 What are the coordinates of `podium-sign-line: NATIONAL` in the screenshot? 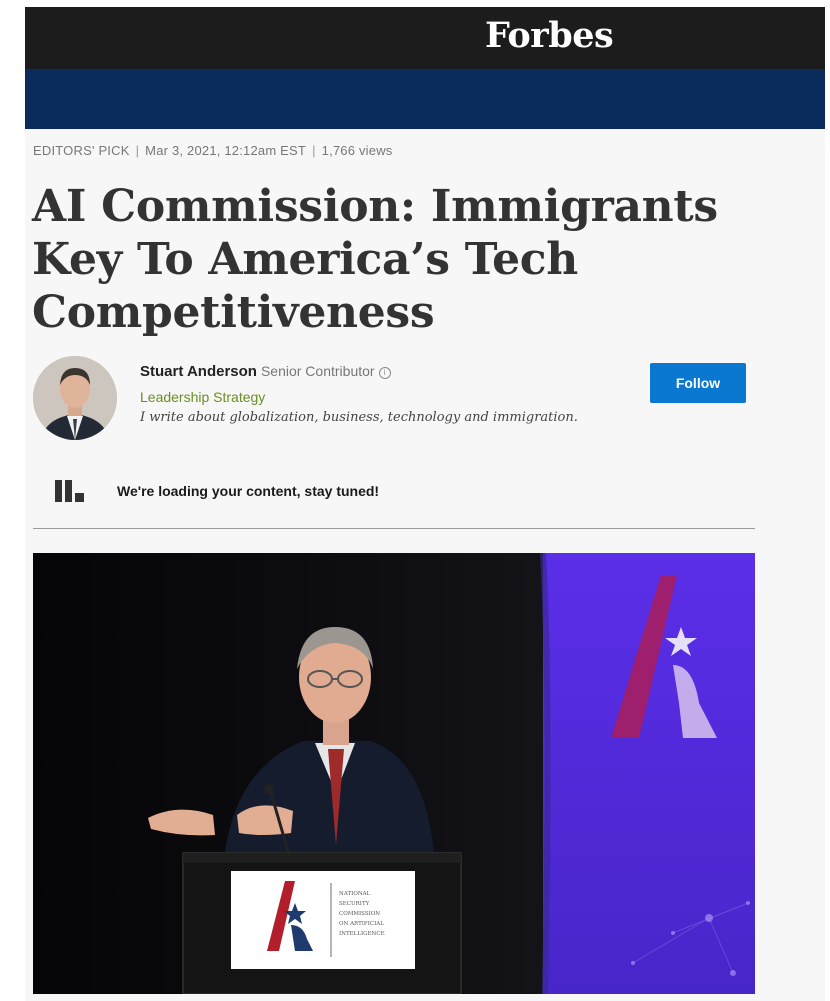 It's located at (355, 894).